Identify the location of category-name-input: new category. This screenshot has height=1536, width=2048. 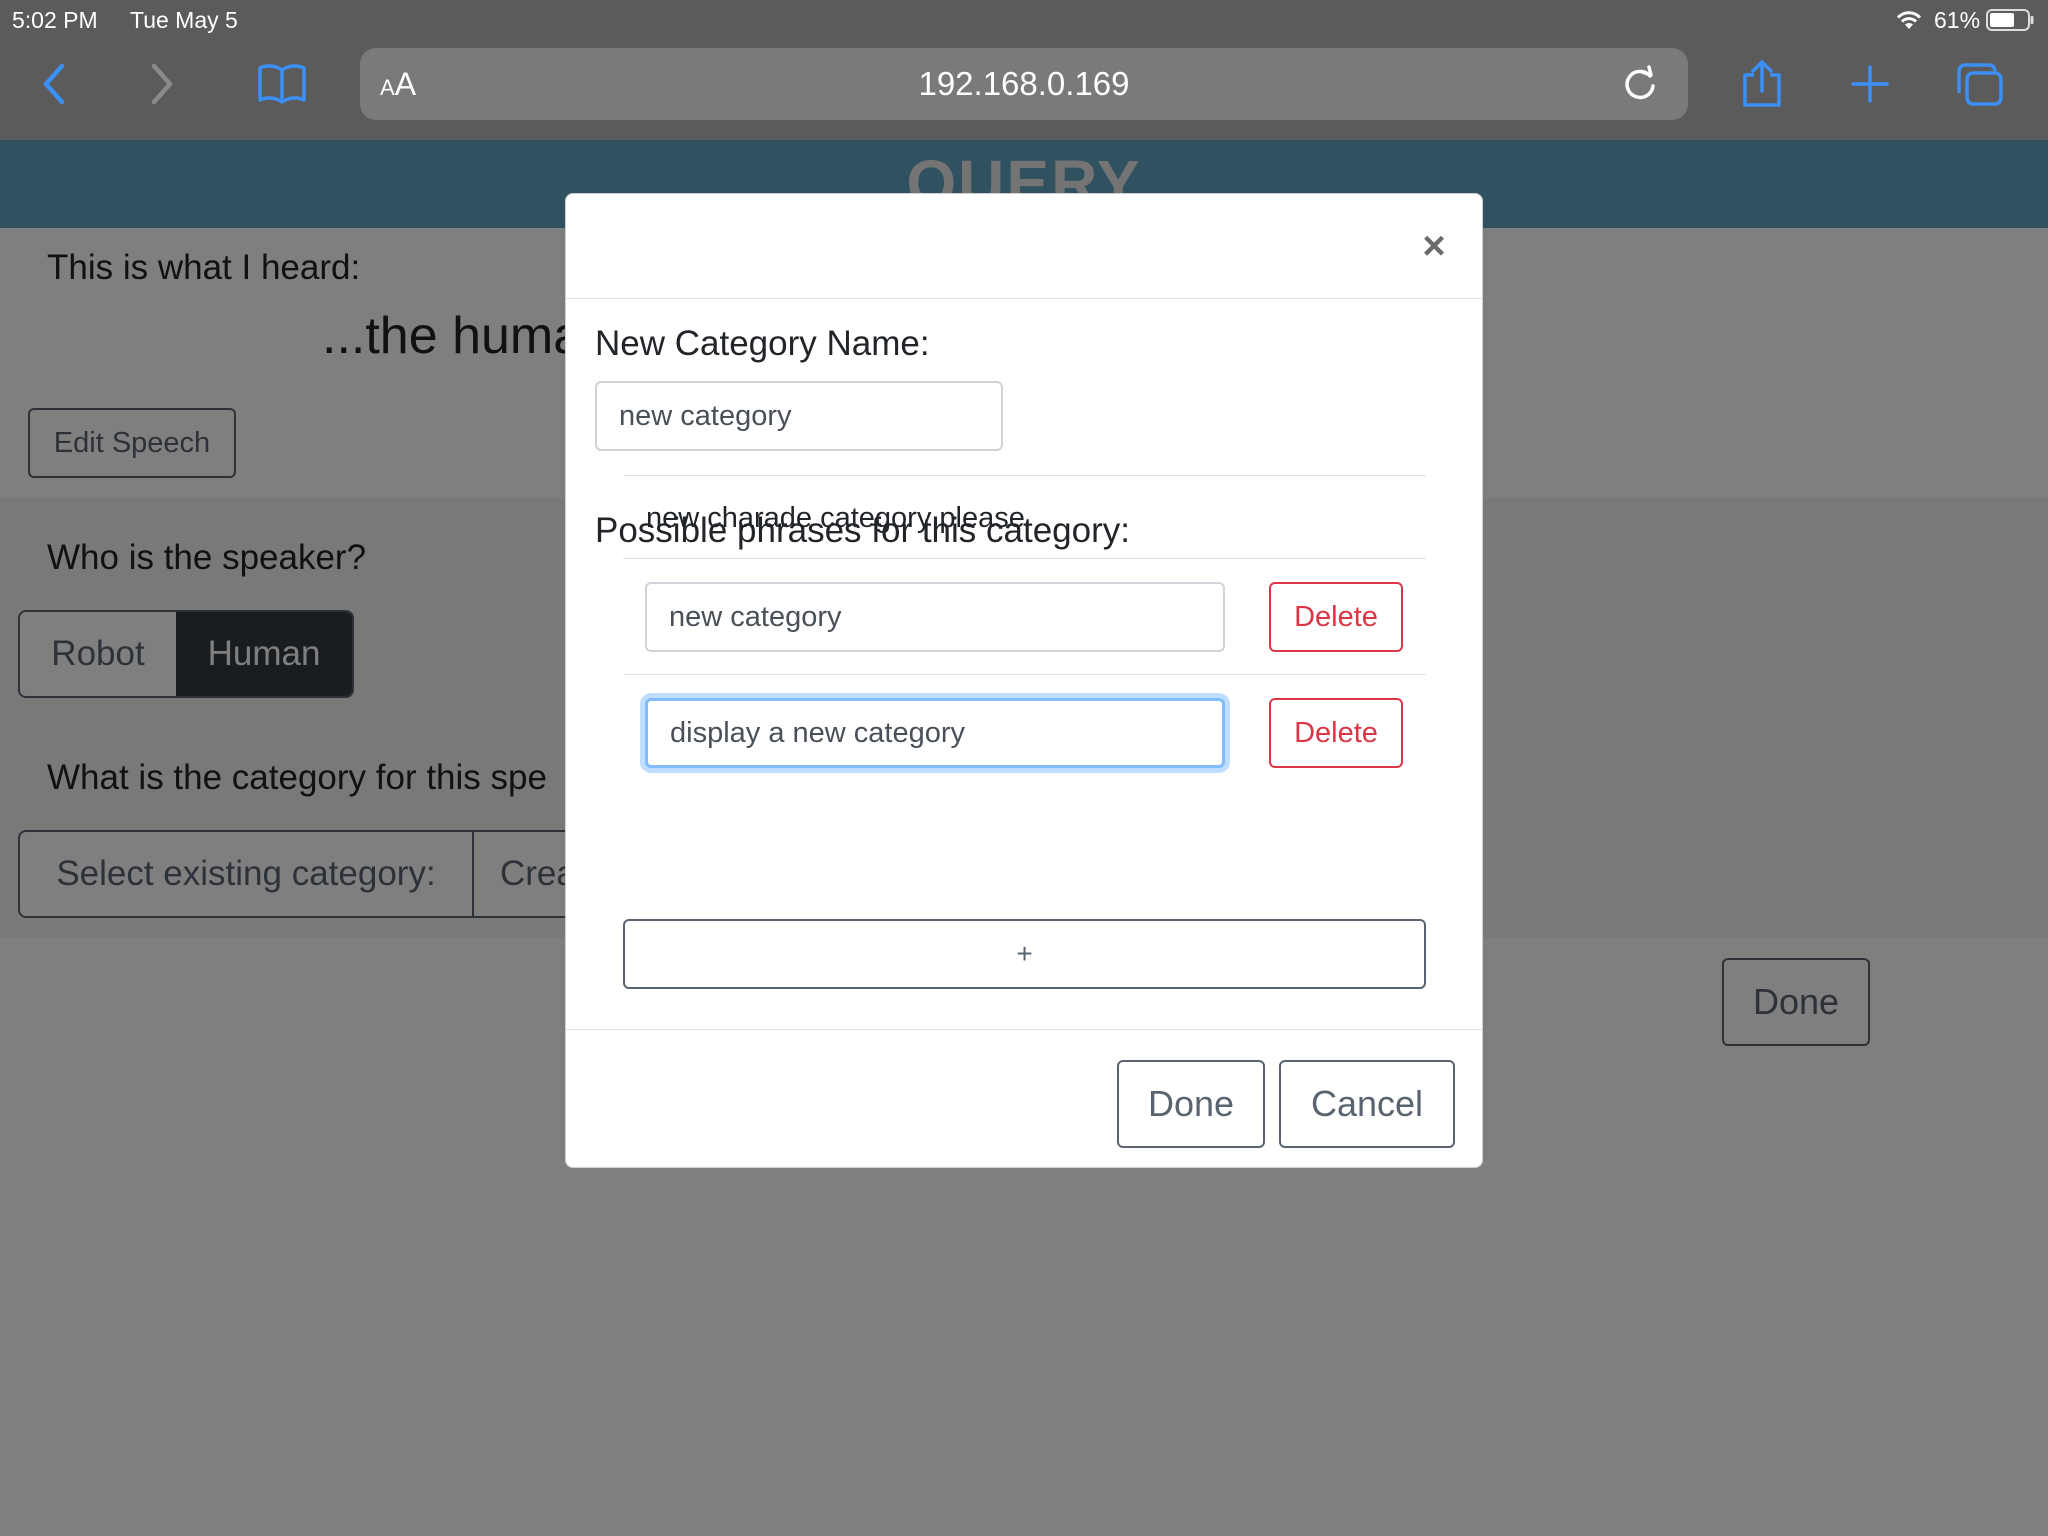
(799, 416).